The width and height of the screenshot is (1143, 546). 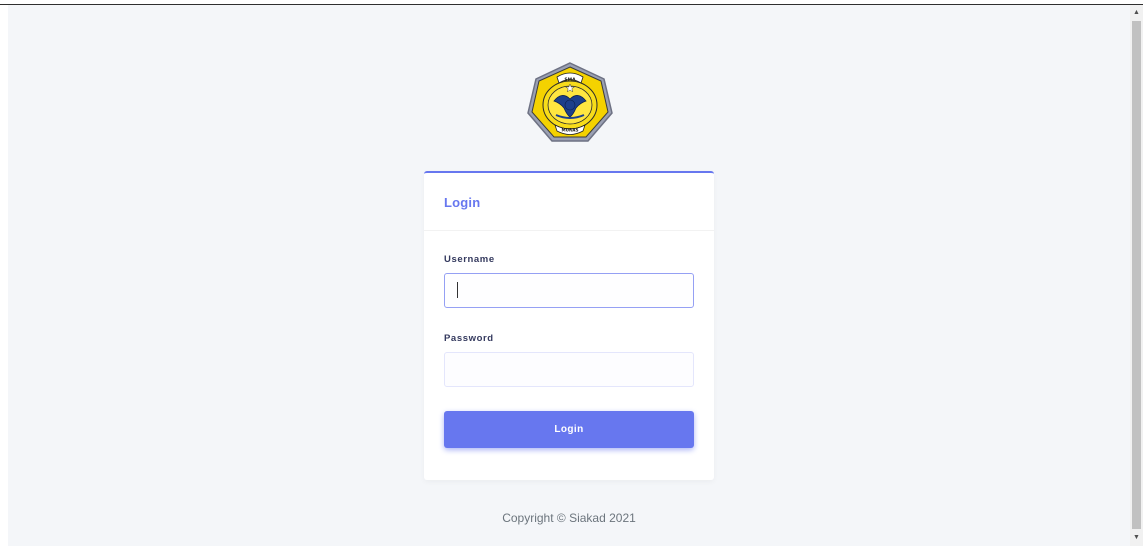 What do you see at coordinates (569, 290) in the screenshot?
I see `username-input` at bounding box center [569, 290].